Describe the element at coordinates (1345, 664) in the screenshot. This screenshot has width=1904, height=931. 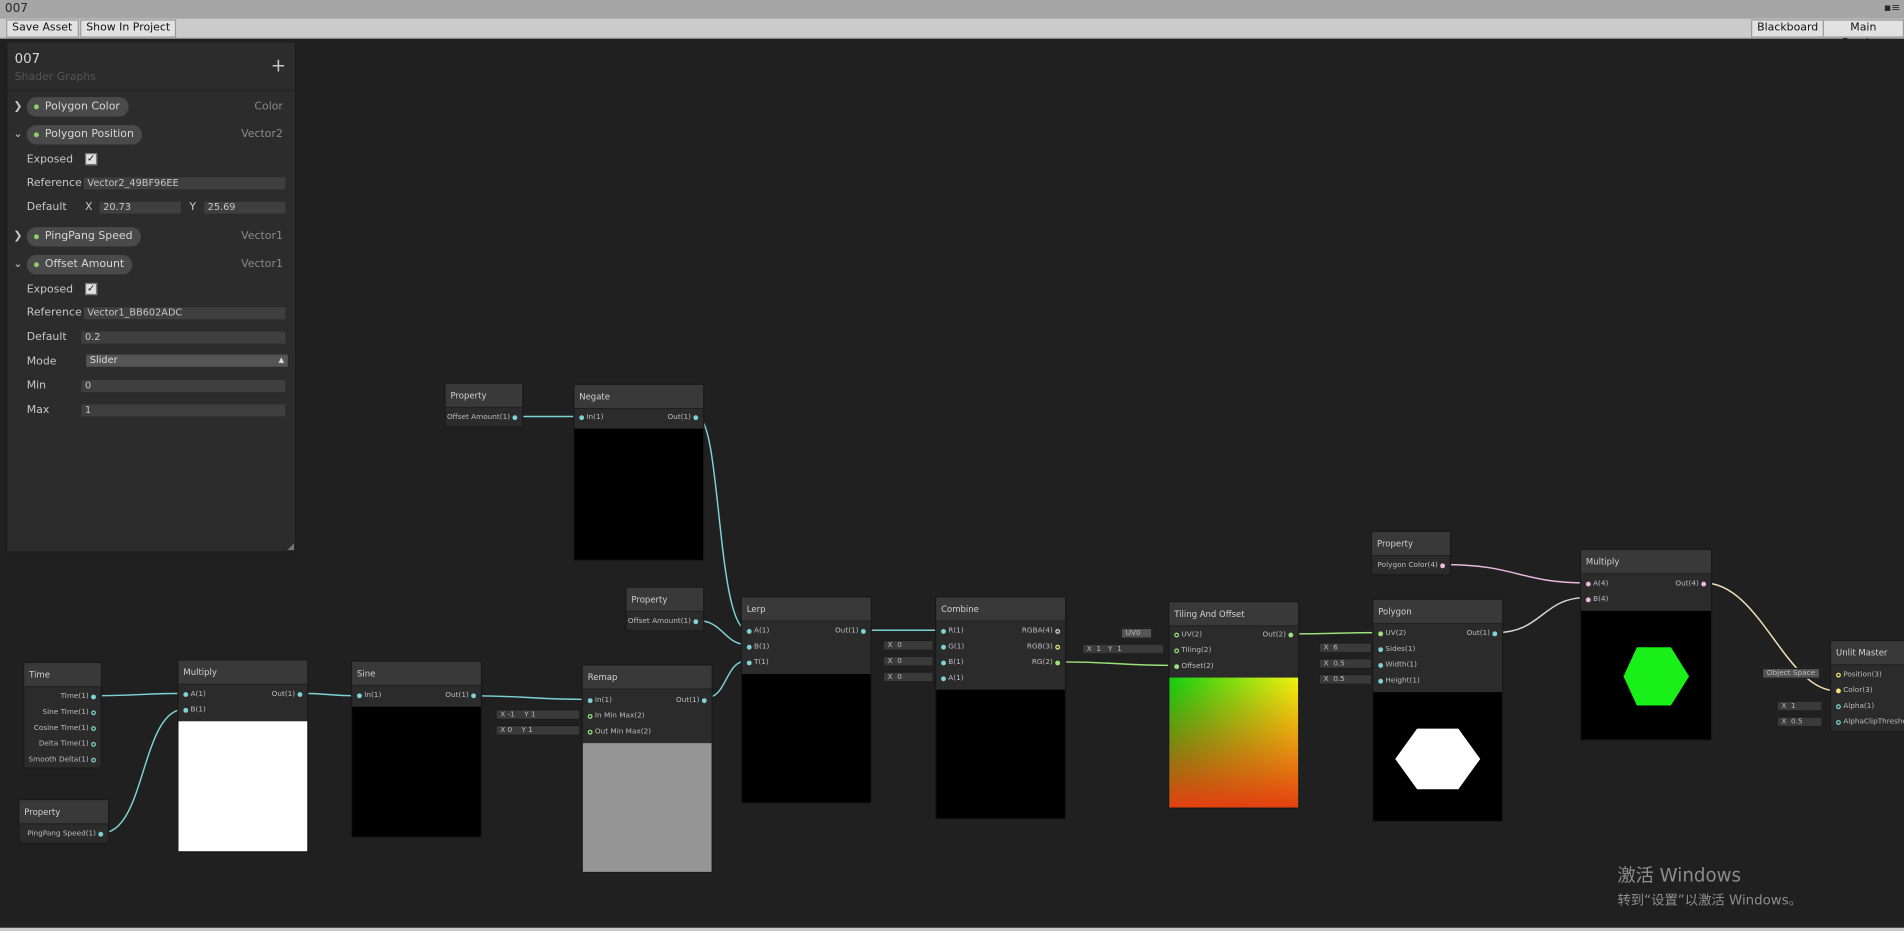
I see `polygon-width-value: X 0.5` at that location.